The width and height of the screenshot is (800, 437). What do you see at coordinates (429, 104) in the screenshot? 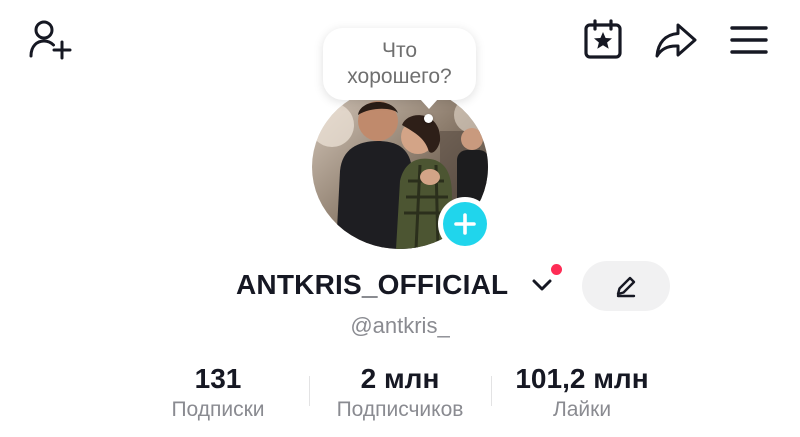
I see `bubble-tail` at bounding box center [429, 104].